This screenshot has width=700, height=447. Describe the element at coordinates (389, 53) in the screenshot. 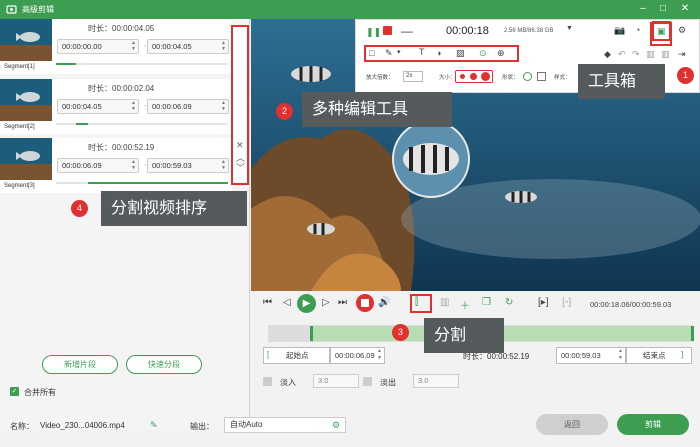

I see `pen-tool-icon: ✎` at that location.